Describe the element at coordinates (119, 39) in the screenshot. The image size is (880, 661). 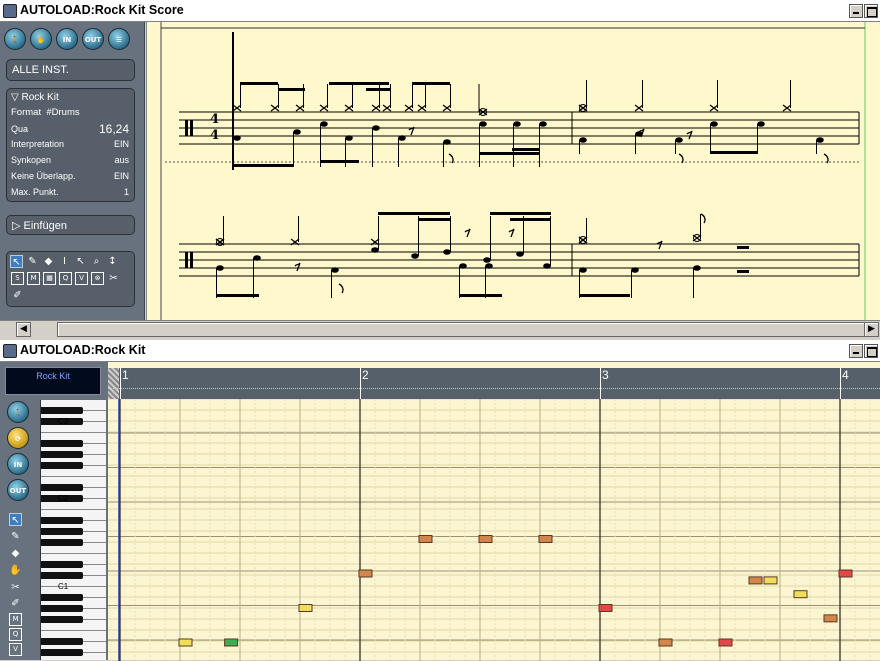
I see `list-icon: ☰` at that location.